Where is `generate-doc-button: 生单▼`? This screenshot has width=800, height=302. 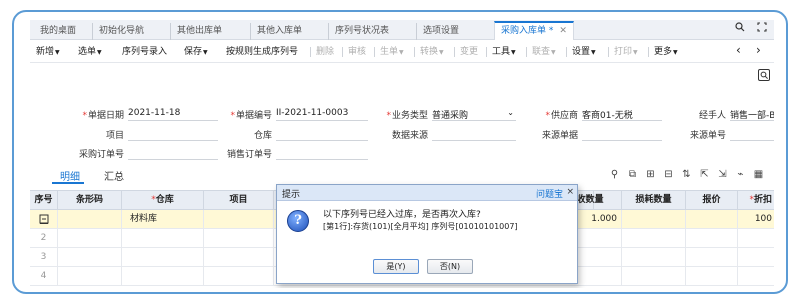 generate-doc-button: 生单▼ is located at coordinates (392, 52).